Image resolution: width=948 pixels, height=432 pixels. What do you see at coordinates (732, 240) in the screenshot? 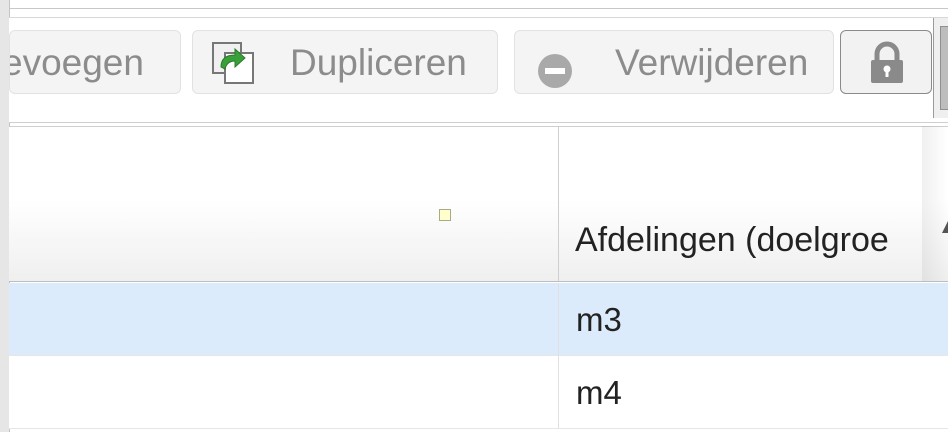
I see `column-header-2-label: Afdelingen (doelgroe` at bounding box center [732, 240].